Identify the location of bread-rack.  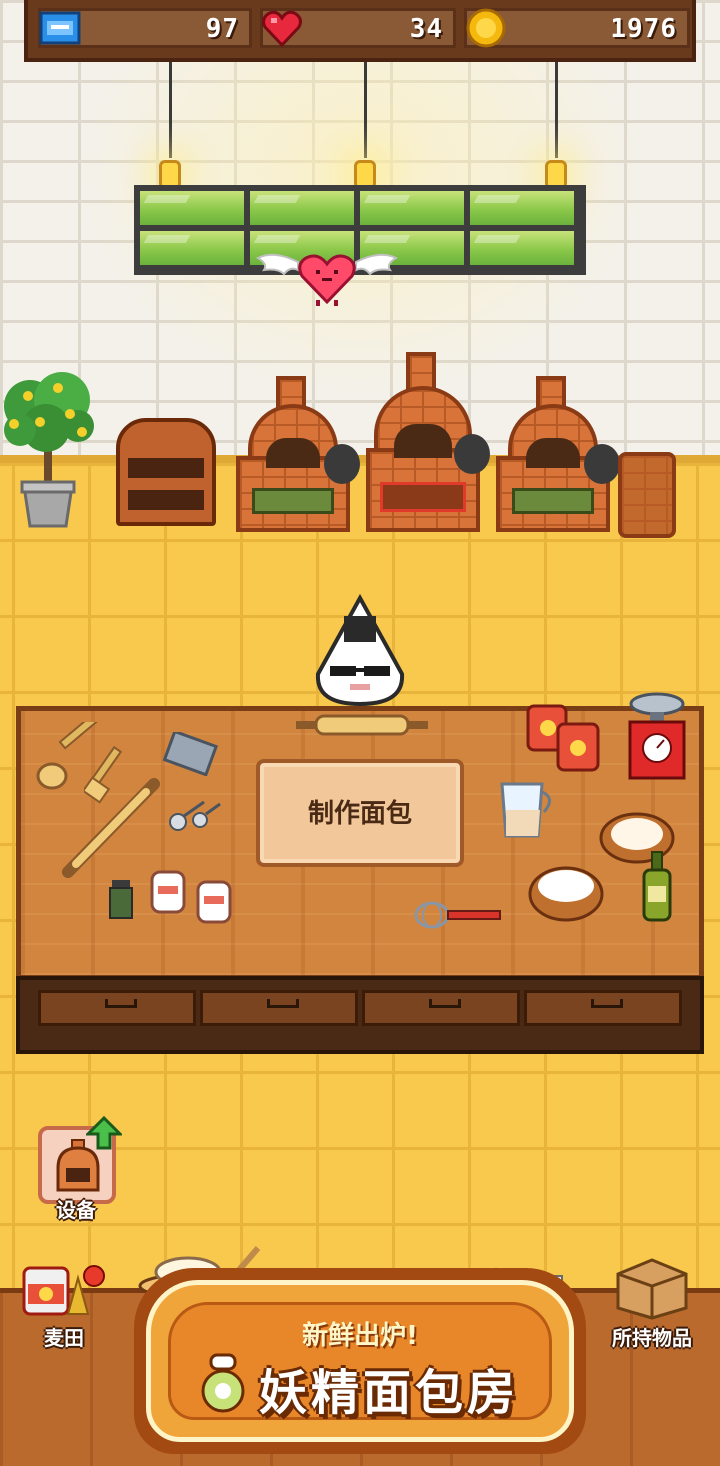
(166, 472).